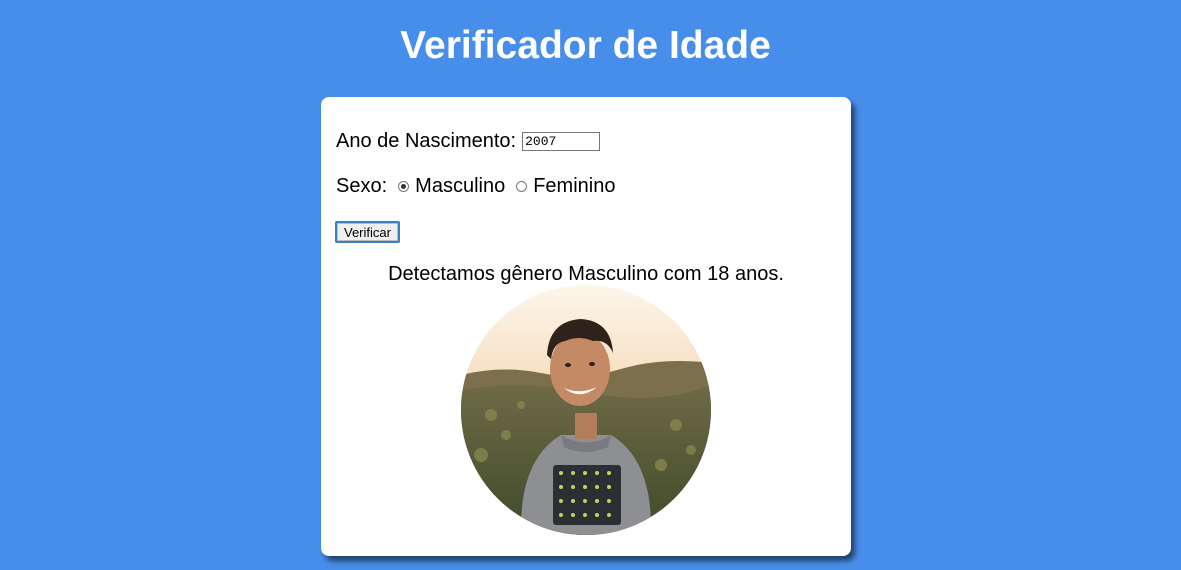 The width and height of the screenshot is (1181, 570). Describe the element at coordinates (561, 141) in the screenshot. I see `birth-year-input` at that location.